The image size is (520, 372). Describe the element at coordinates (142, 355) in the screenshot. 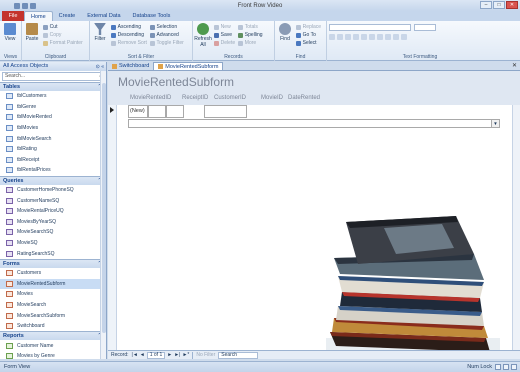

I see `previous-record-icon: ◄` at that location.